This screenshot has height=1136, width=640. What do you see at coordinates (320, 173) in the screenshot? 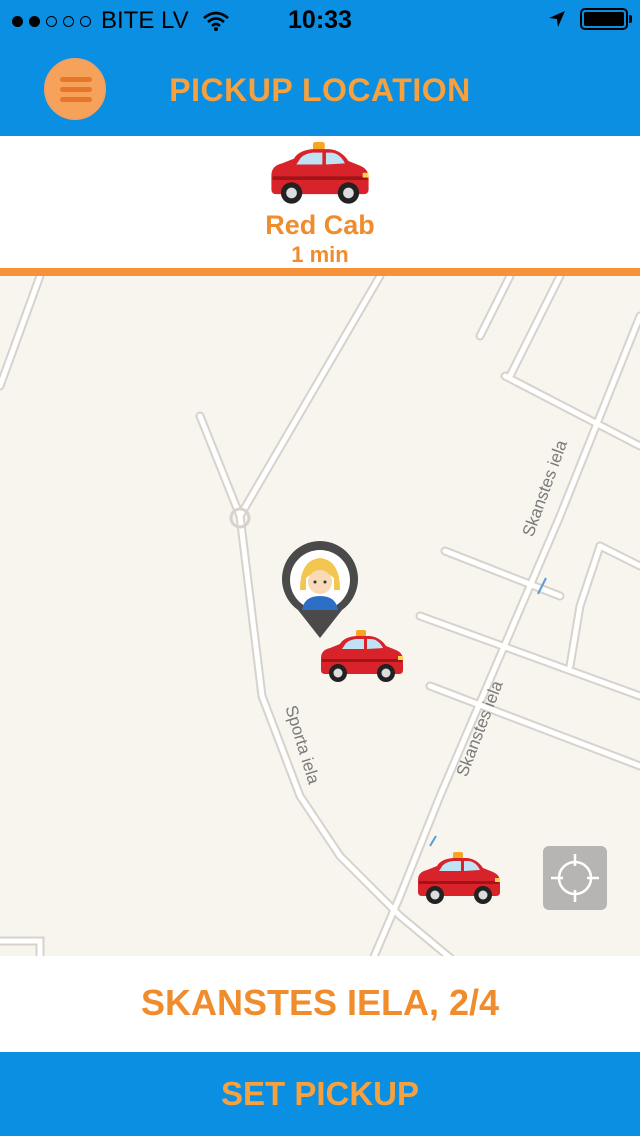
I see `red-taxi-icon` at bounding box center [320, 173].